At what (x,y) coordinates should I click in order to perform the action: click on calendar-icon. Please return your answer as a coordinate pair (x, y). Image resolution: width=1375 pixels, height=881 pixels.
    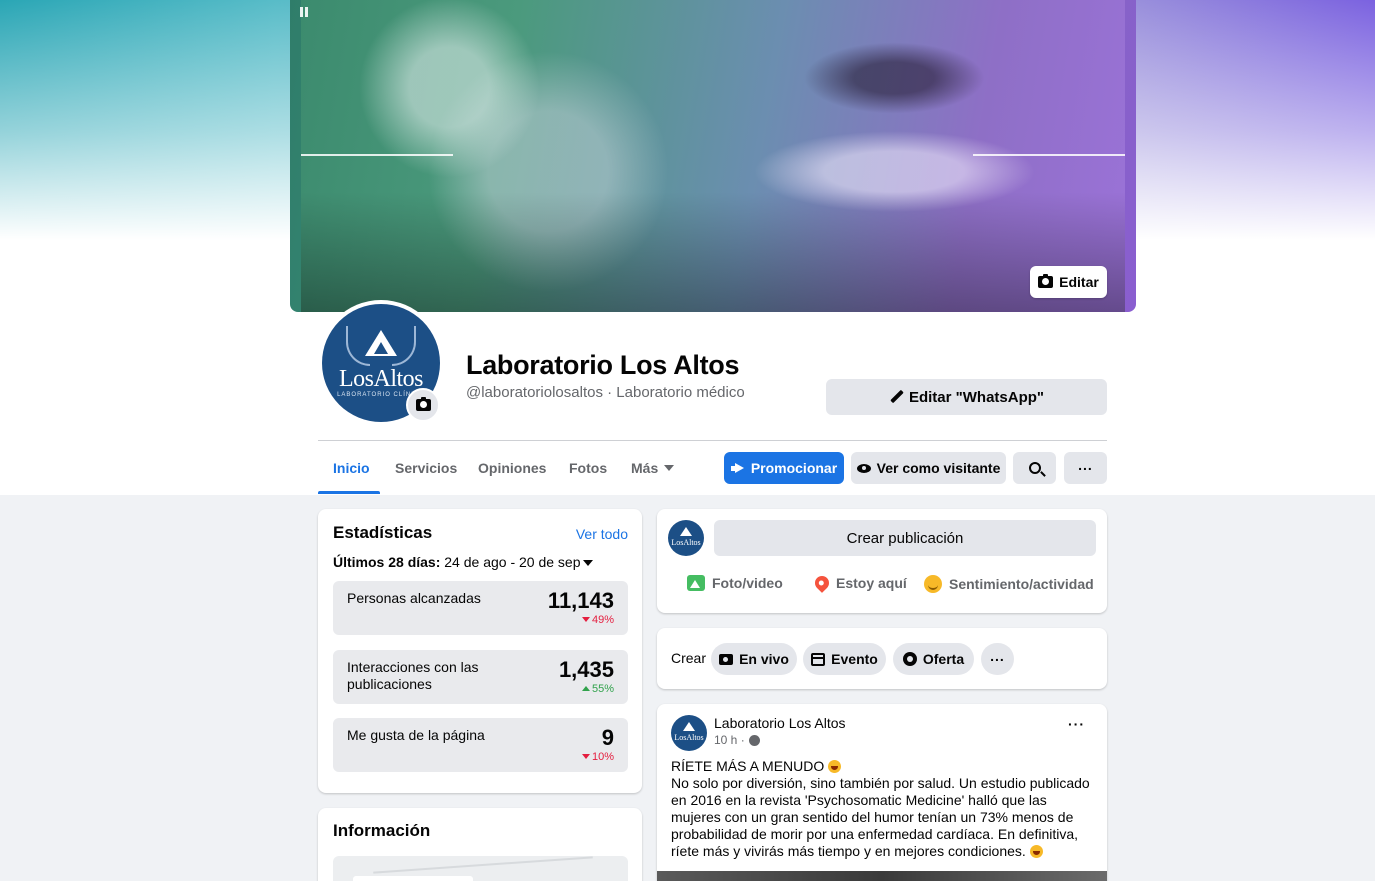
    Looking at the image, I should click on (818, 659).